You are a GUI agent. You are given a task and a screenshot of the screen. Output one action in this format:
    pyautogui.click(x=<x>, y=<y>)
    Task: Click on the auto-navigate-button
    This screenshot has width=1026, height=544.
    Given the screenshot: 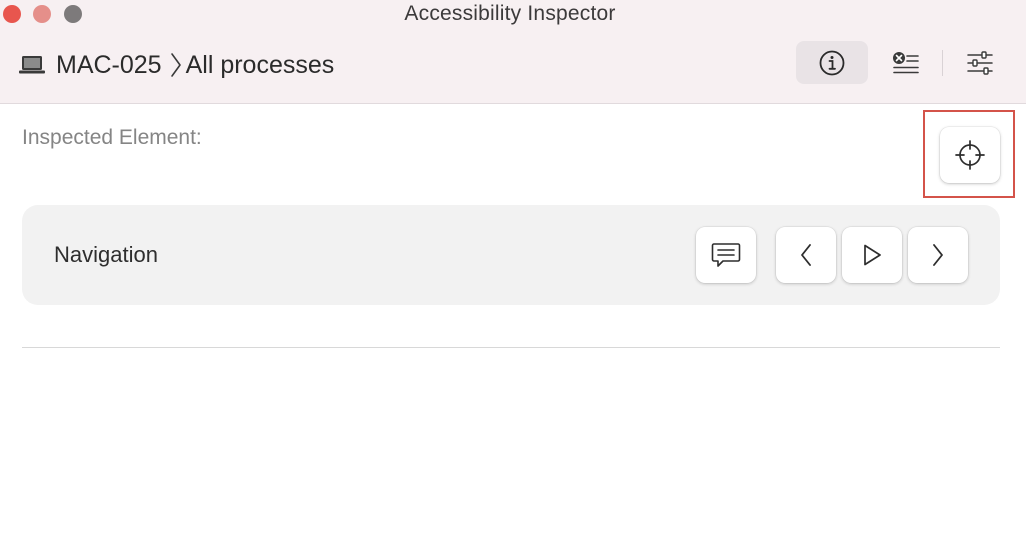 What is the action you would take?
    pyautogui.click(x=872, y=255)
    